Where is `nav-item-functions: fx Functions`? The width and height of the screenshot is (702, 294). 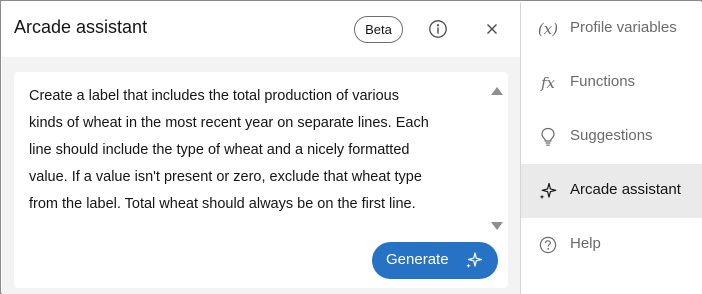
nav-item-functions: fx Functions is located at coordinates (611, 83).